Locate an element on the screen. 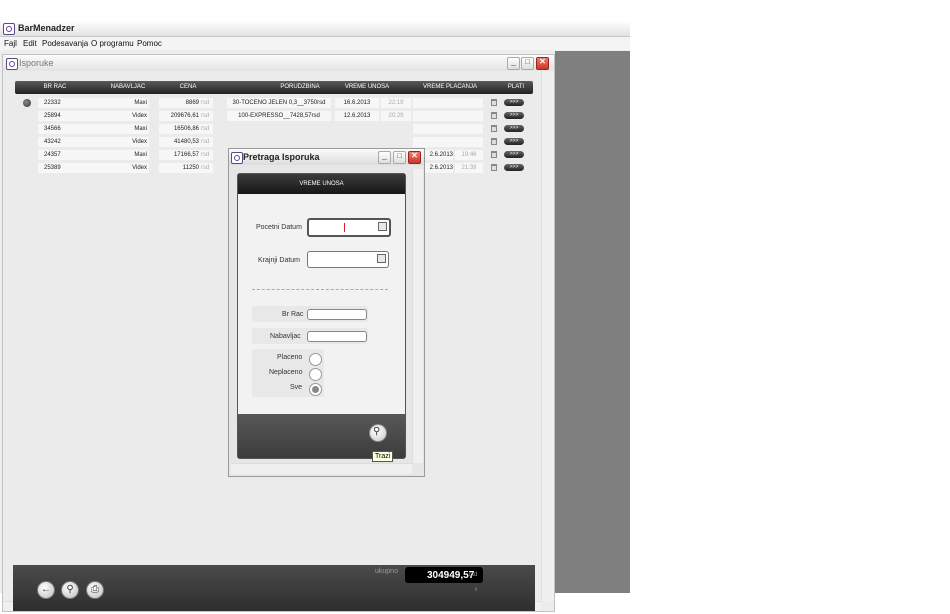 This screenshot has height=614, width=950. menu-bar: Fajl Edit Podesavanja O programu Pomoc is located at coordinates (315, 43).